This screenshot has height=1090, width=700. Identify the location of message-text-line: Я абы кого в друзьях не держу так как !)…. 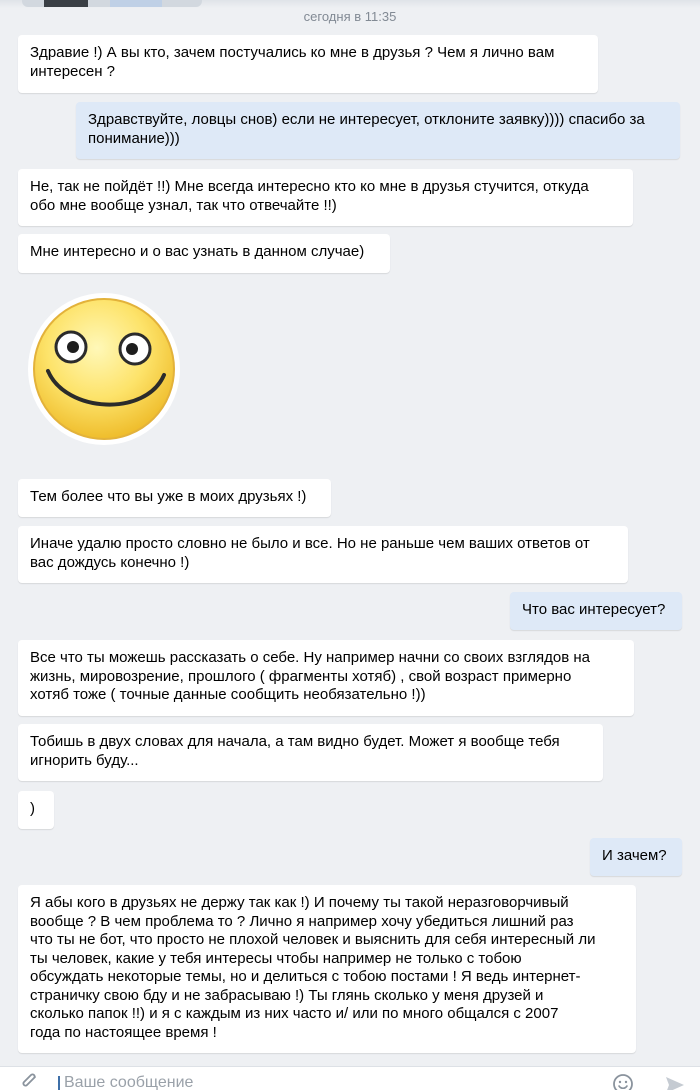
(299, 902).